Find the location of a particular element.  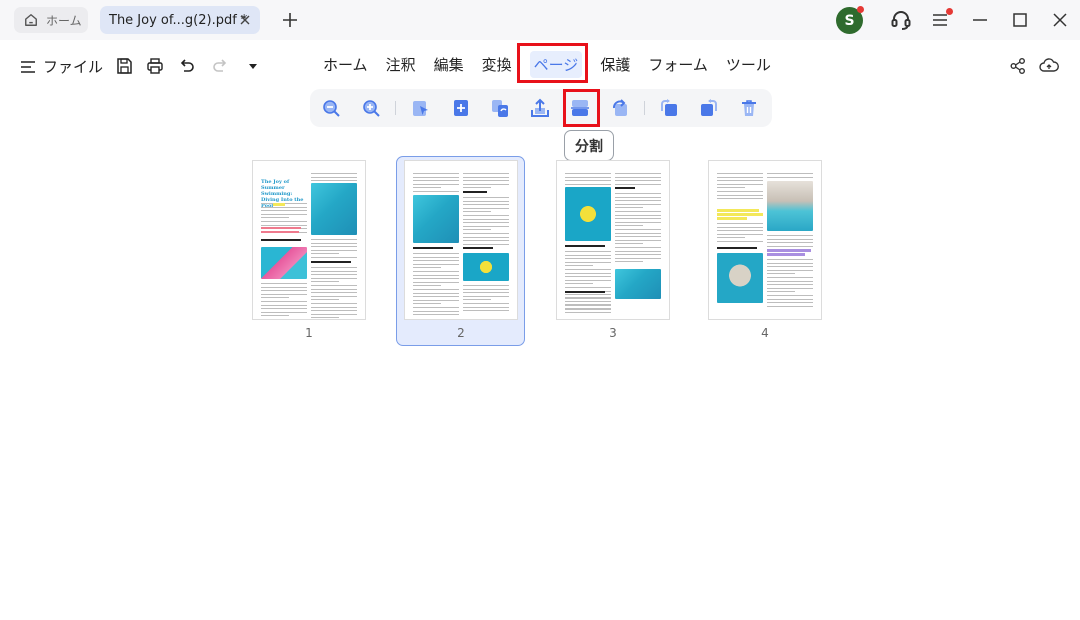

tab-tools: ツール is located at coordinates (748, 64).